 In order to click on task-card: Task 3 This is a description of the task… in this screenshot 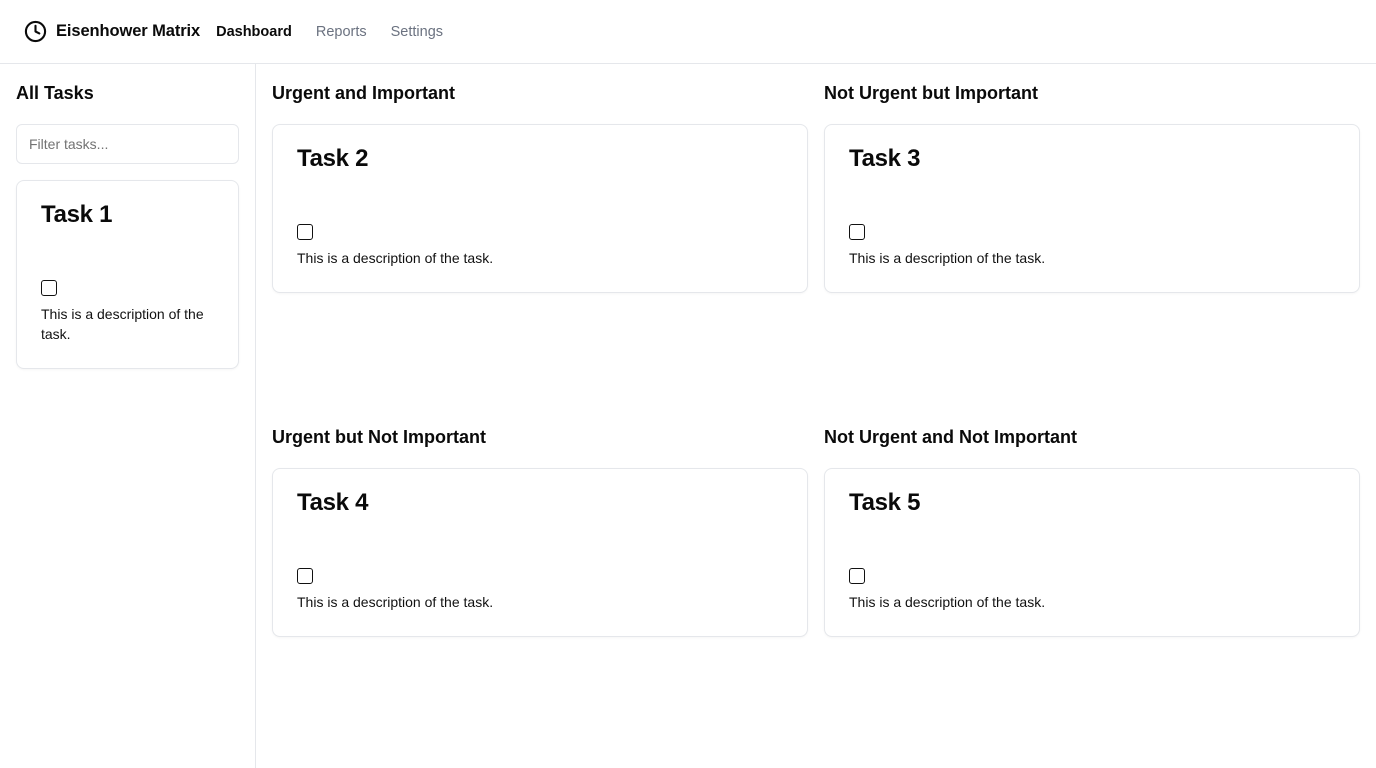, I will do `click(1092, 208)`.